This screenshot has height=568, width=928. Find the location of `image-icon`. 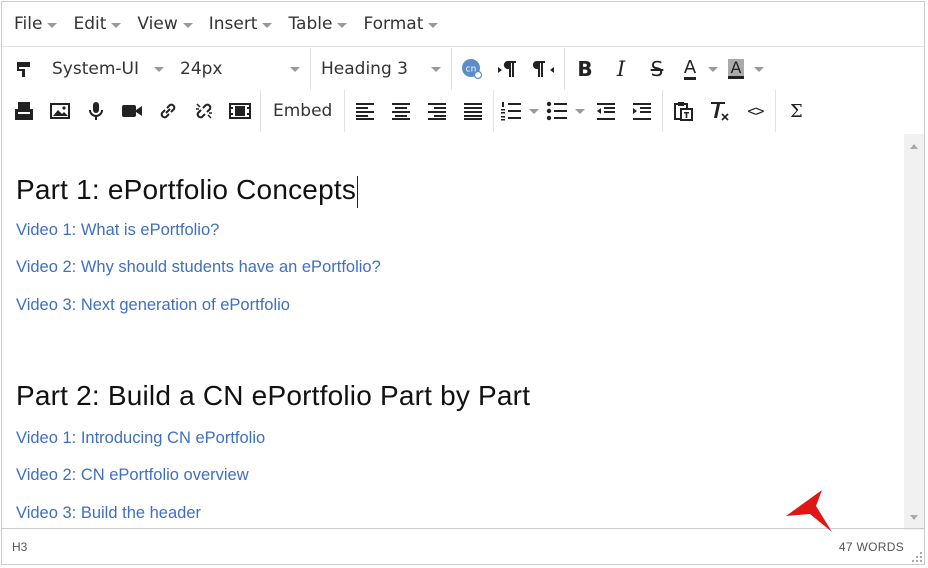

image-icon is located at coordinates (60, 111).